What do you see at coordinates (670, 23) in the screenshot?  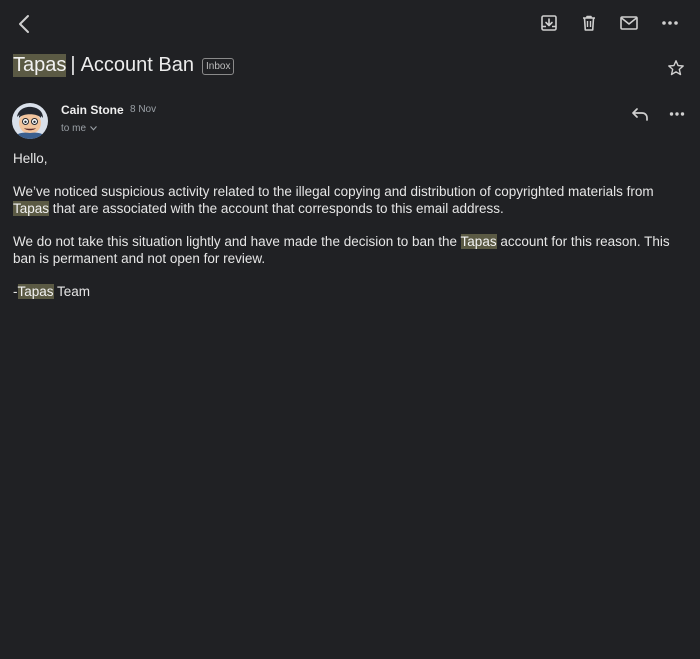 I see `more-dots-icon` at bounding box center [670, 23].